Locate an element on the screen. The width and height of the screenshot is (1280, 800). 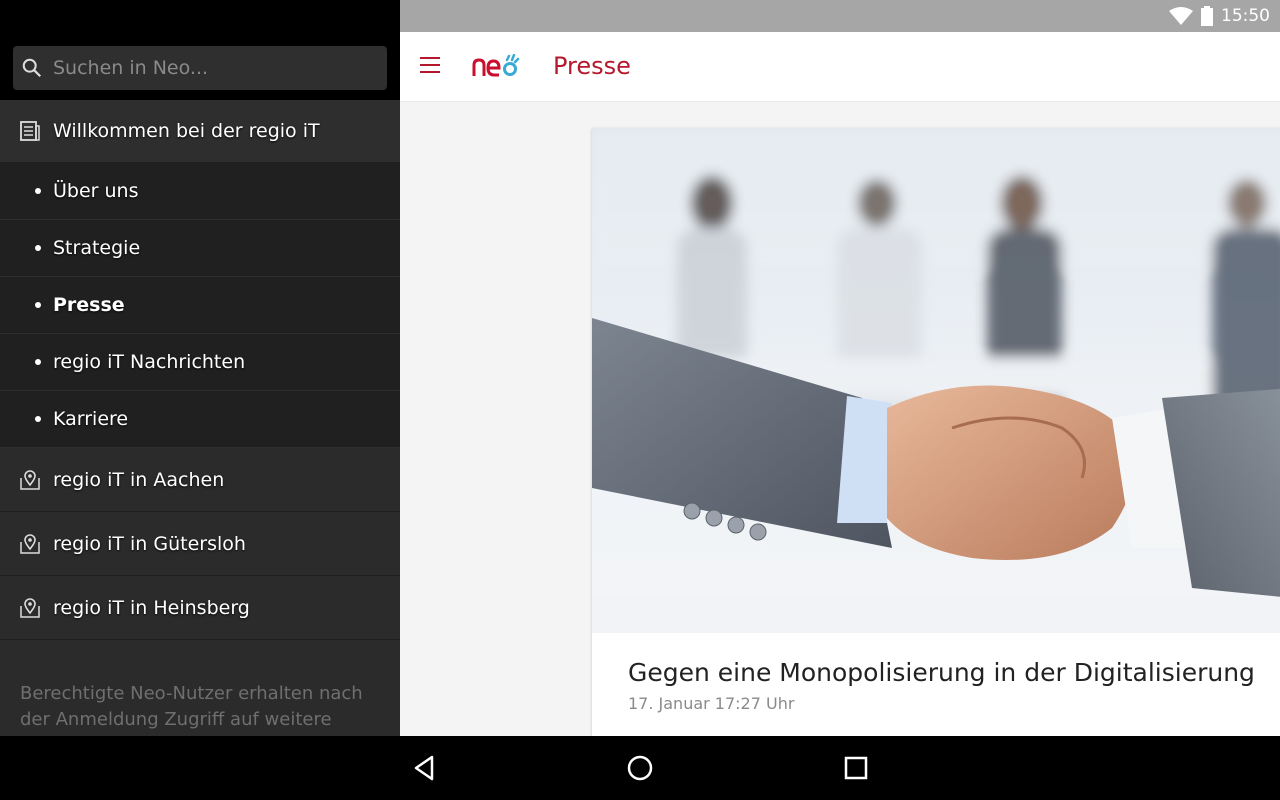
drawer-item-strategie: Strategie is located at coordinates (200, 248).